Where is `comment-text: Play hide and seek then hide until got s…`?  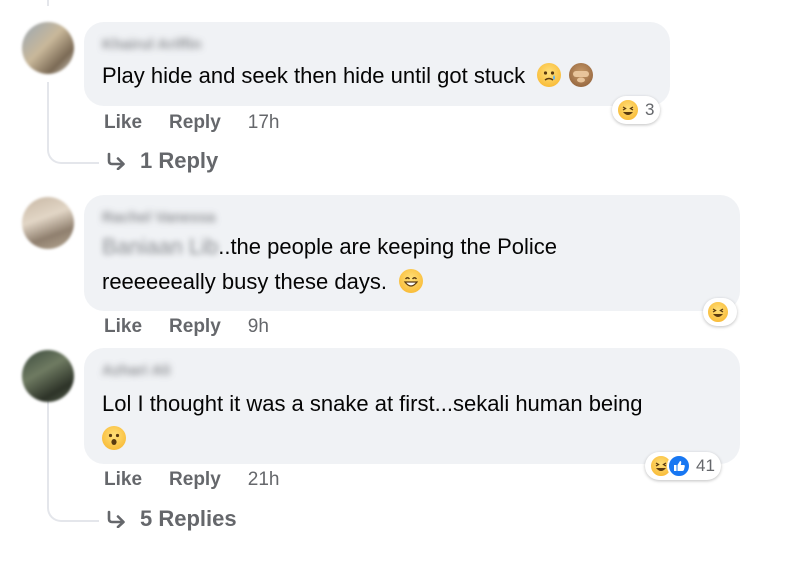 comment-text: Play hide and seek then hide until got s… is located at coordinates (377, 75).